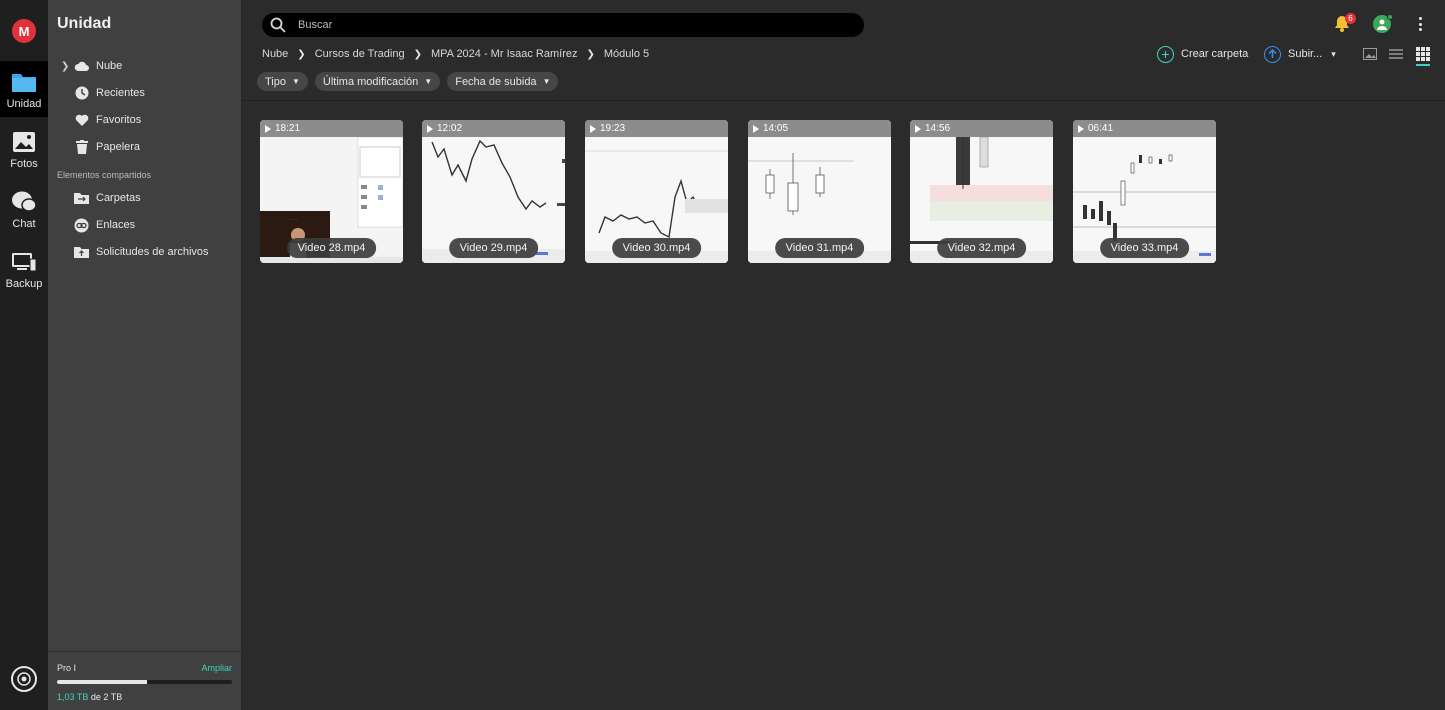 The height and width of the screenshot is (710, 1445). I want to click on video-duration: 14:05, so click(776, 128).